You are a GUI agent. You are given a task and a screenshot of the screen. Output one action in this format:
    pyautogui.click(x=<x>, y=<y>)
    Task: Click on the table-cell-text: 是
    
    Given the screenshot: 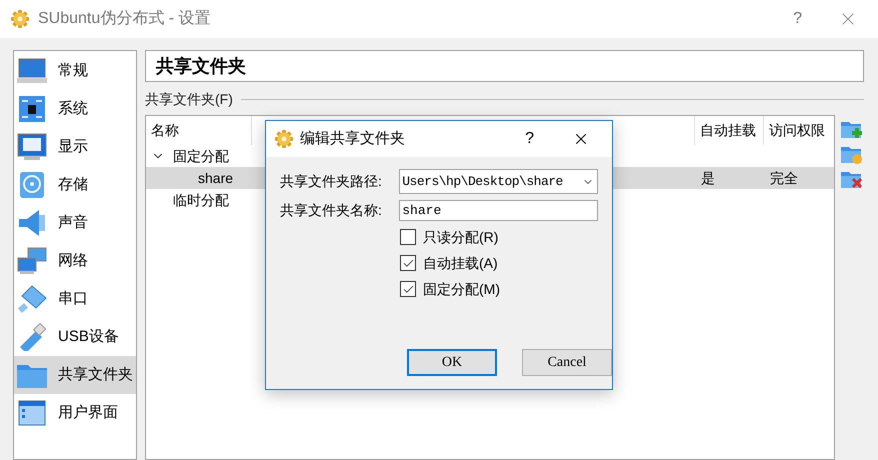 What is the action you would take?
    pyautogui.click(x=708, y=178)
    